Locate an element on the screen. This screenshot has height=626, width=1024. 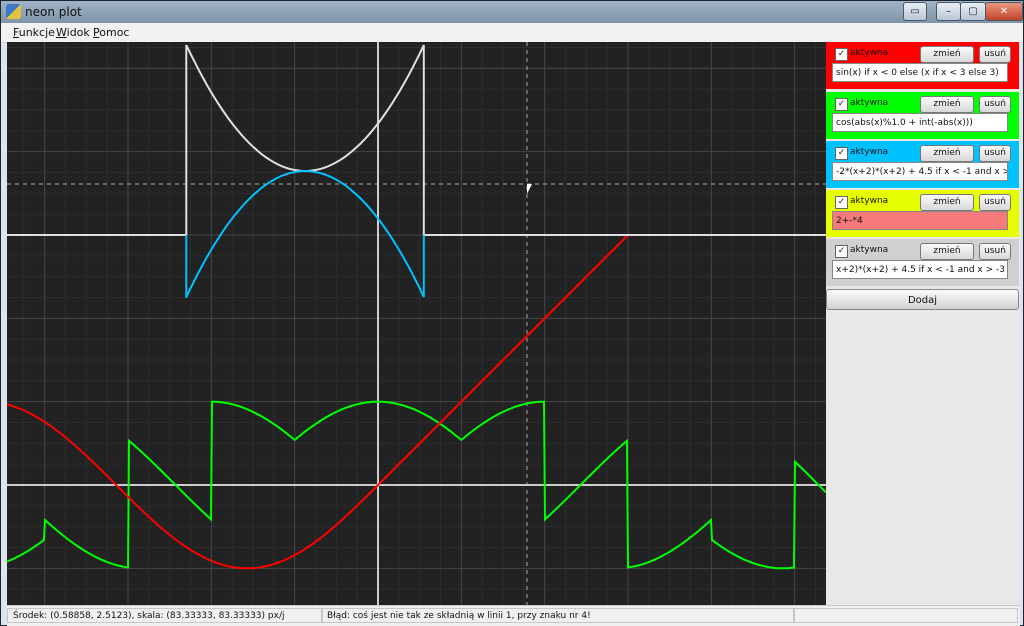
title-bar: neon plot ▭ – ▢ ✕ is located at coordinates (512, 12).